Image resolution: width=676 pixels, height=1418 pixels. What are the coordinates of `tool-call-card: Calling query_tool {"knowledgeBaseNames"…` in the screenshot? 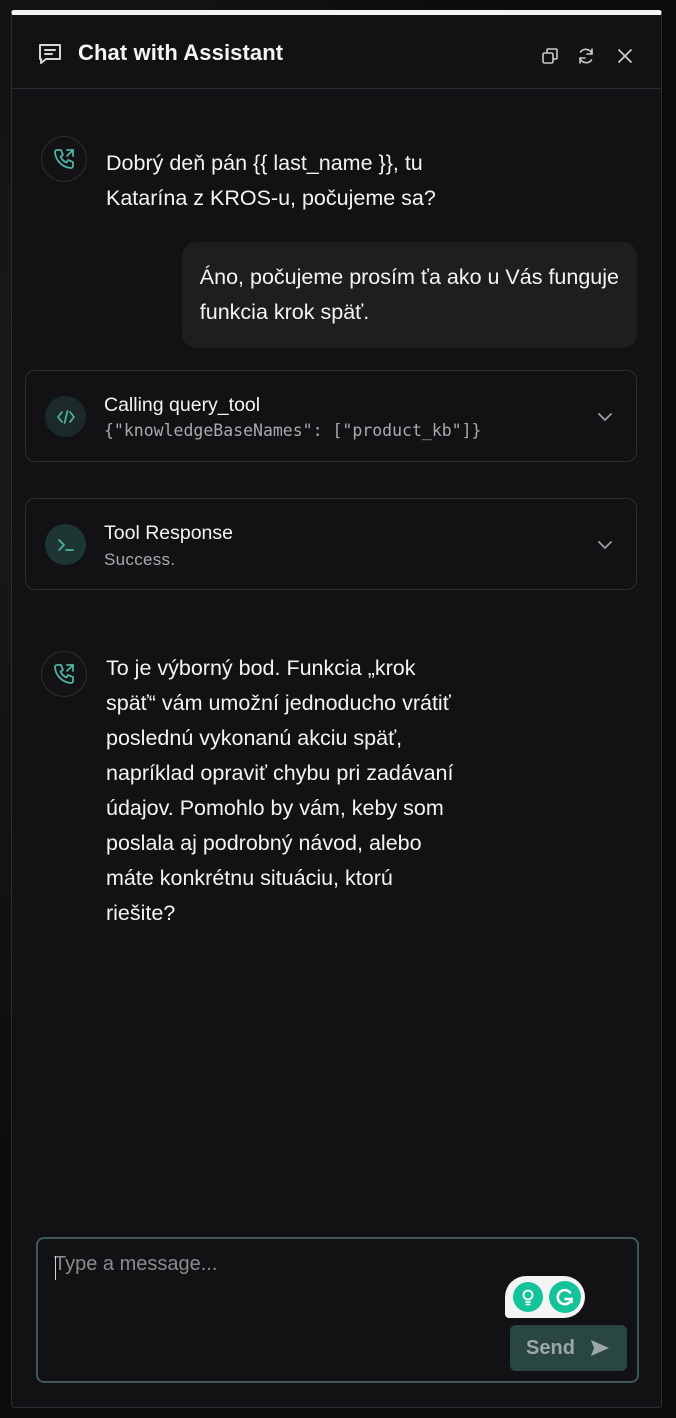 It's located at (331, 416).